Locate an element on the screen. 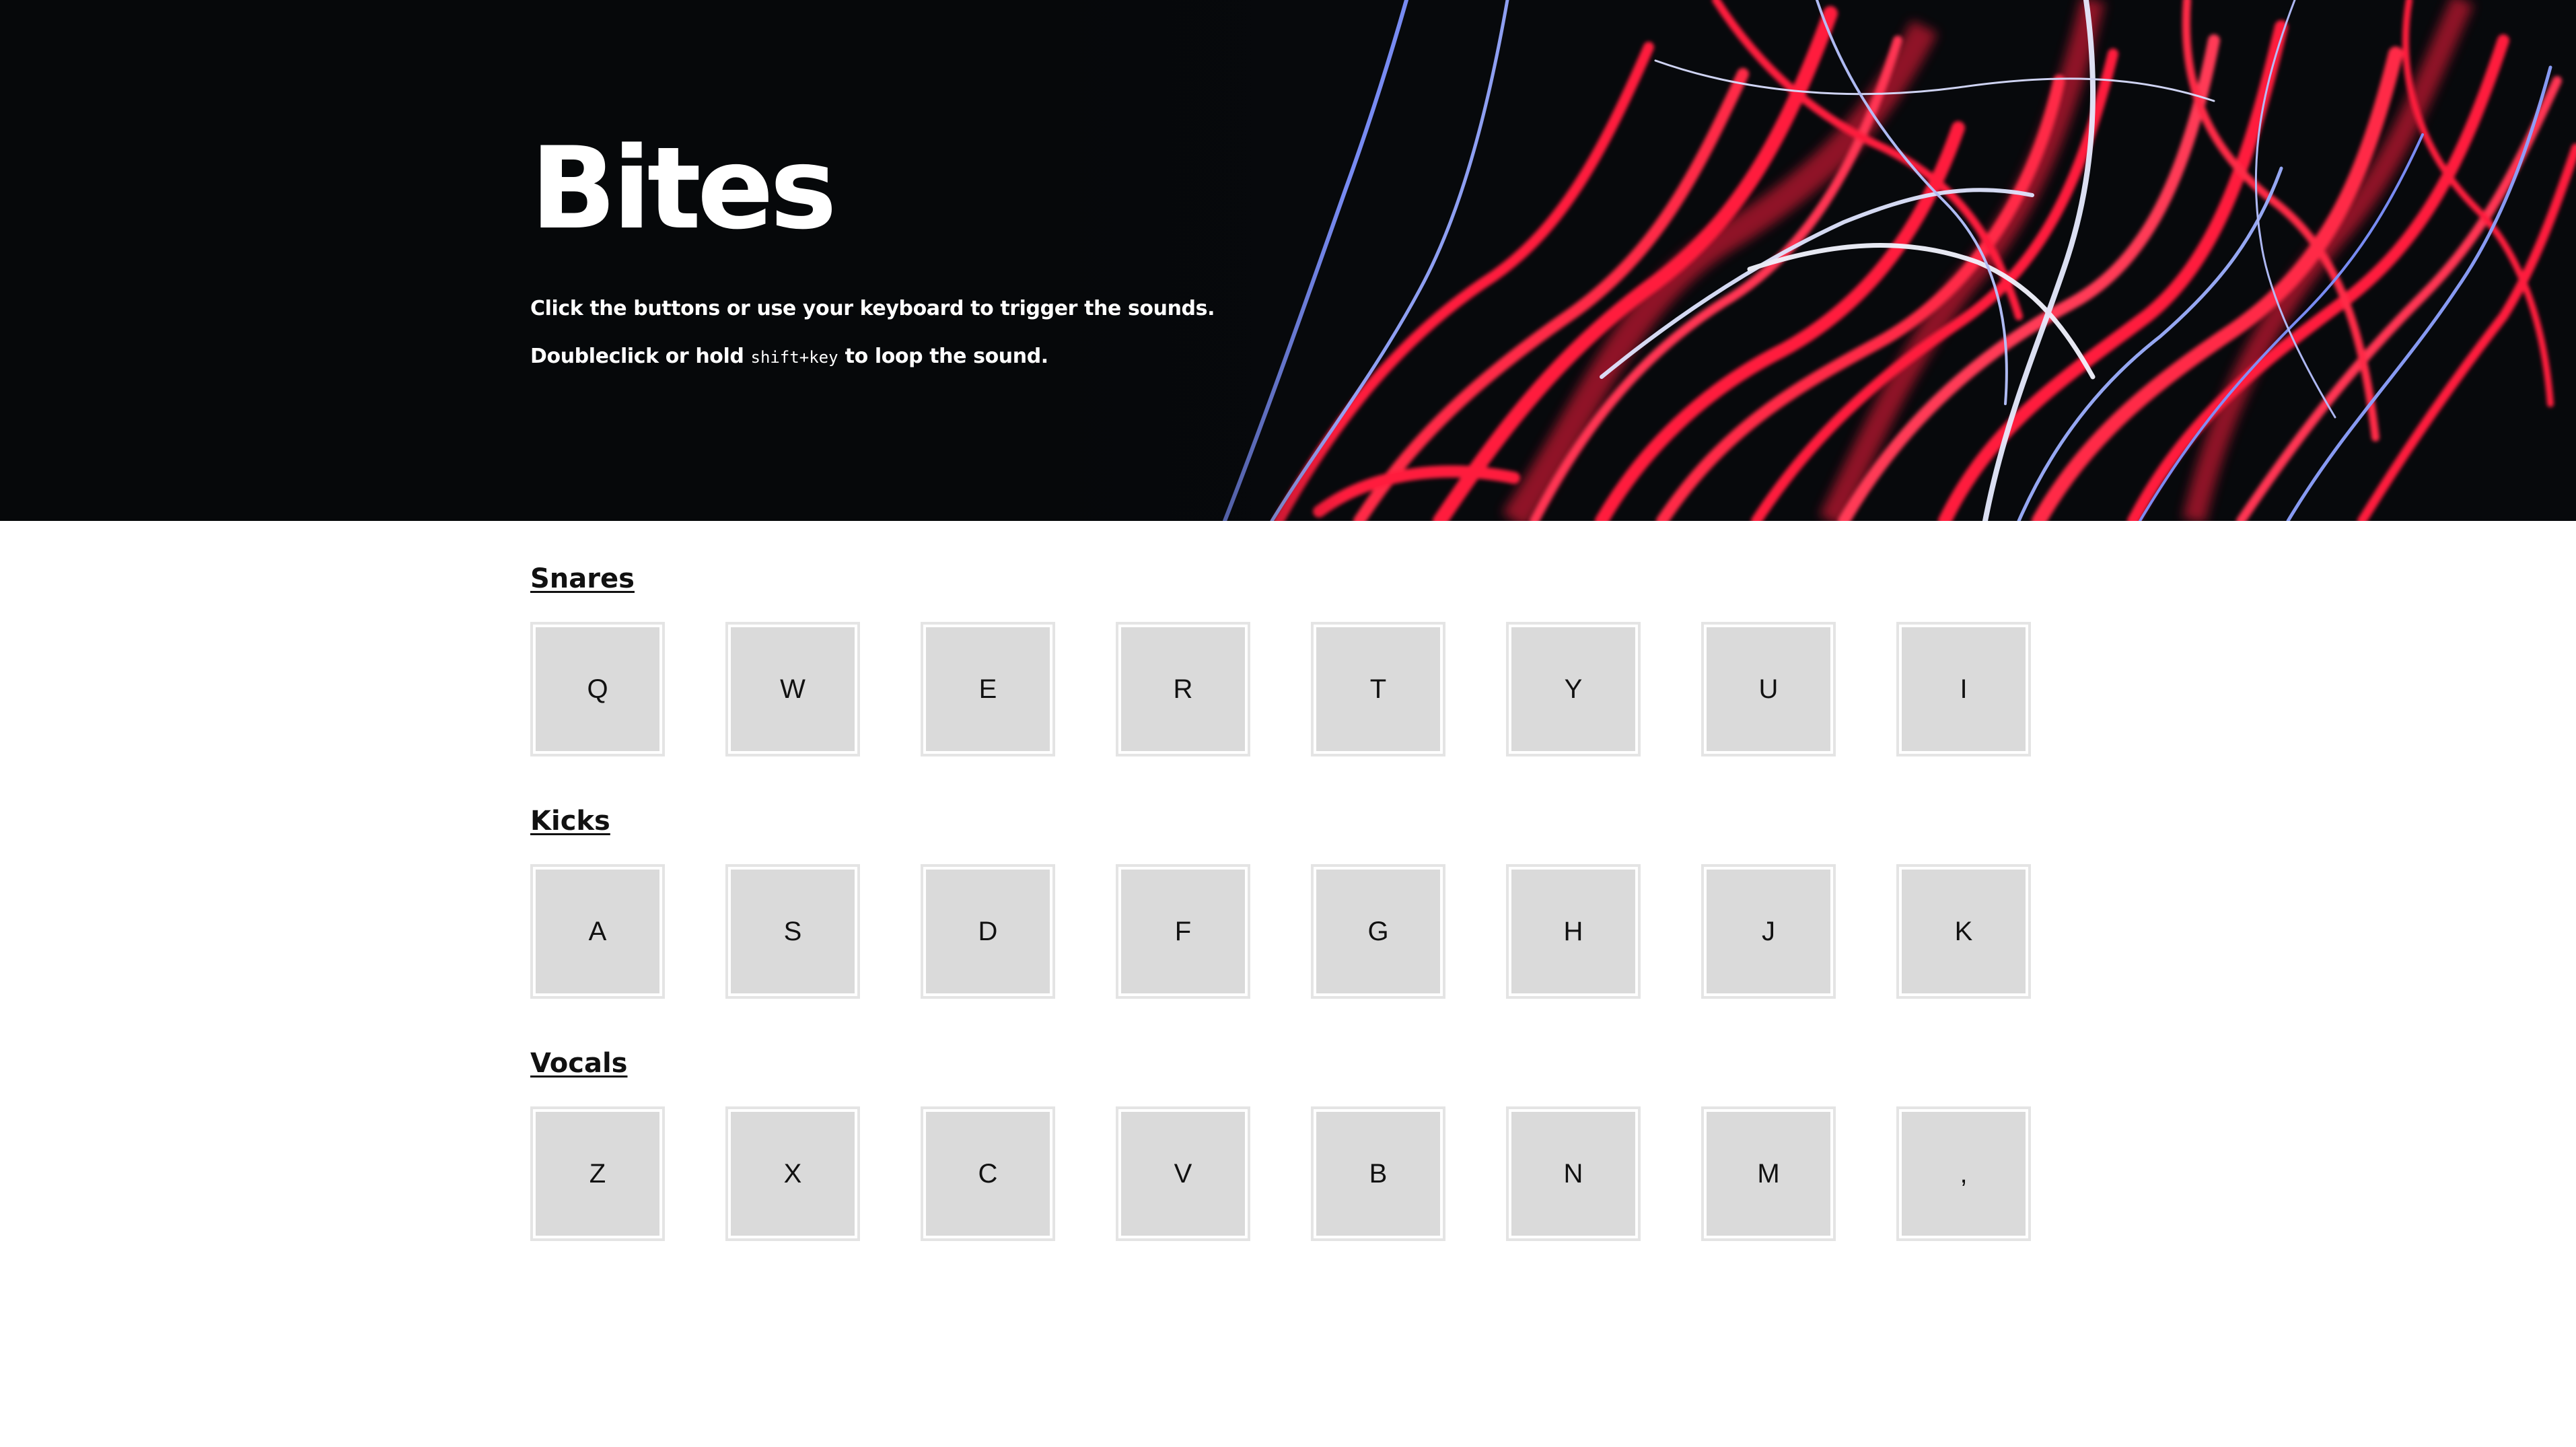 The width and height of the screenshot is (2576, 1447). page-title: Bites is located at coordinates (683, 188).